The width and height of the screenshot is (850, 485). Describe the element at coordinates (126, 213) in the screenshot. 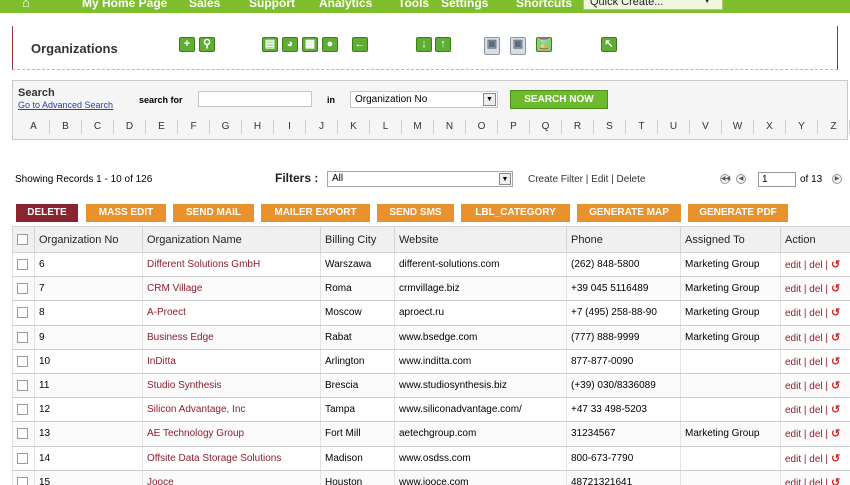

I see `mass-edit-button: MASS EDIT` at that location.